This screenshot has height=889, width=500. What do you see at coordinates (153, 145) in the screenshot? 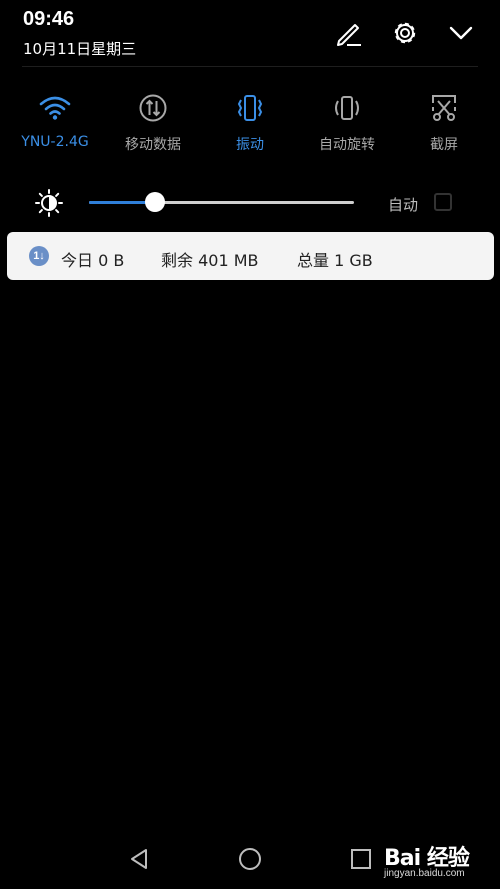
I see `tile-mobile-data-label: 移动数据` at bounding box center [153, 145].